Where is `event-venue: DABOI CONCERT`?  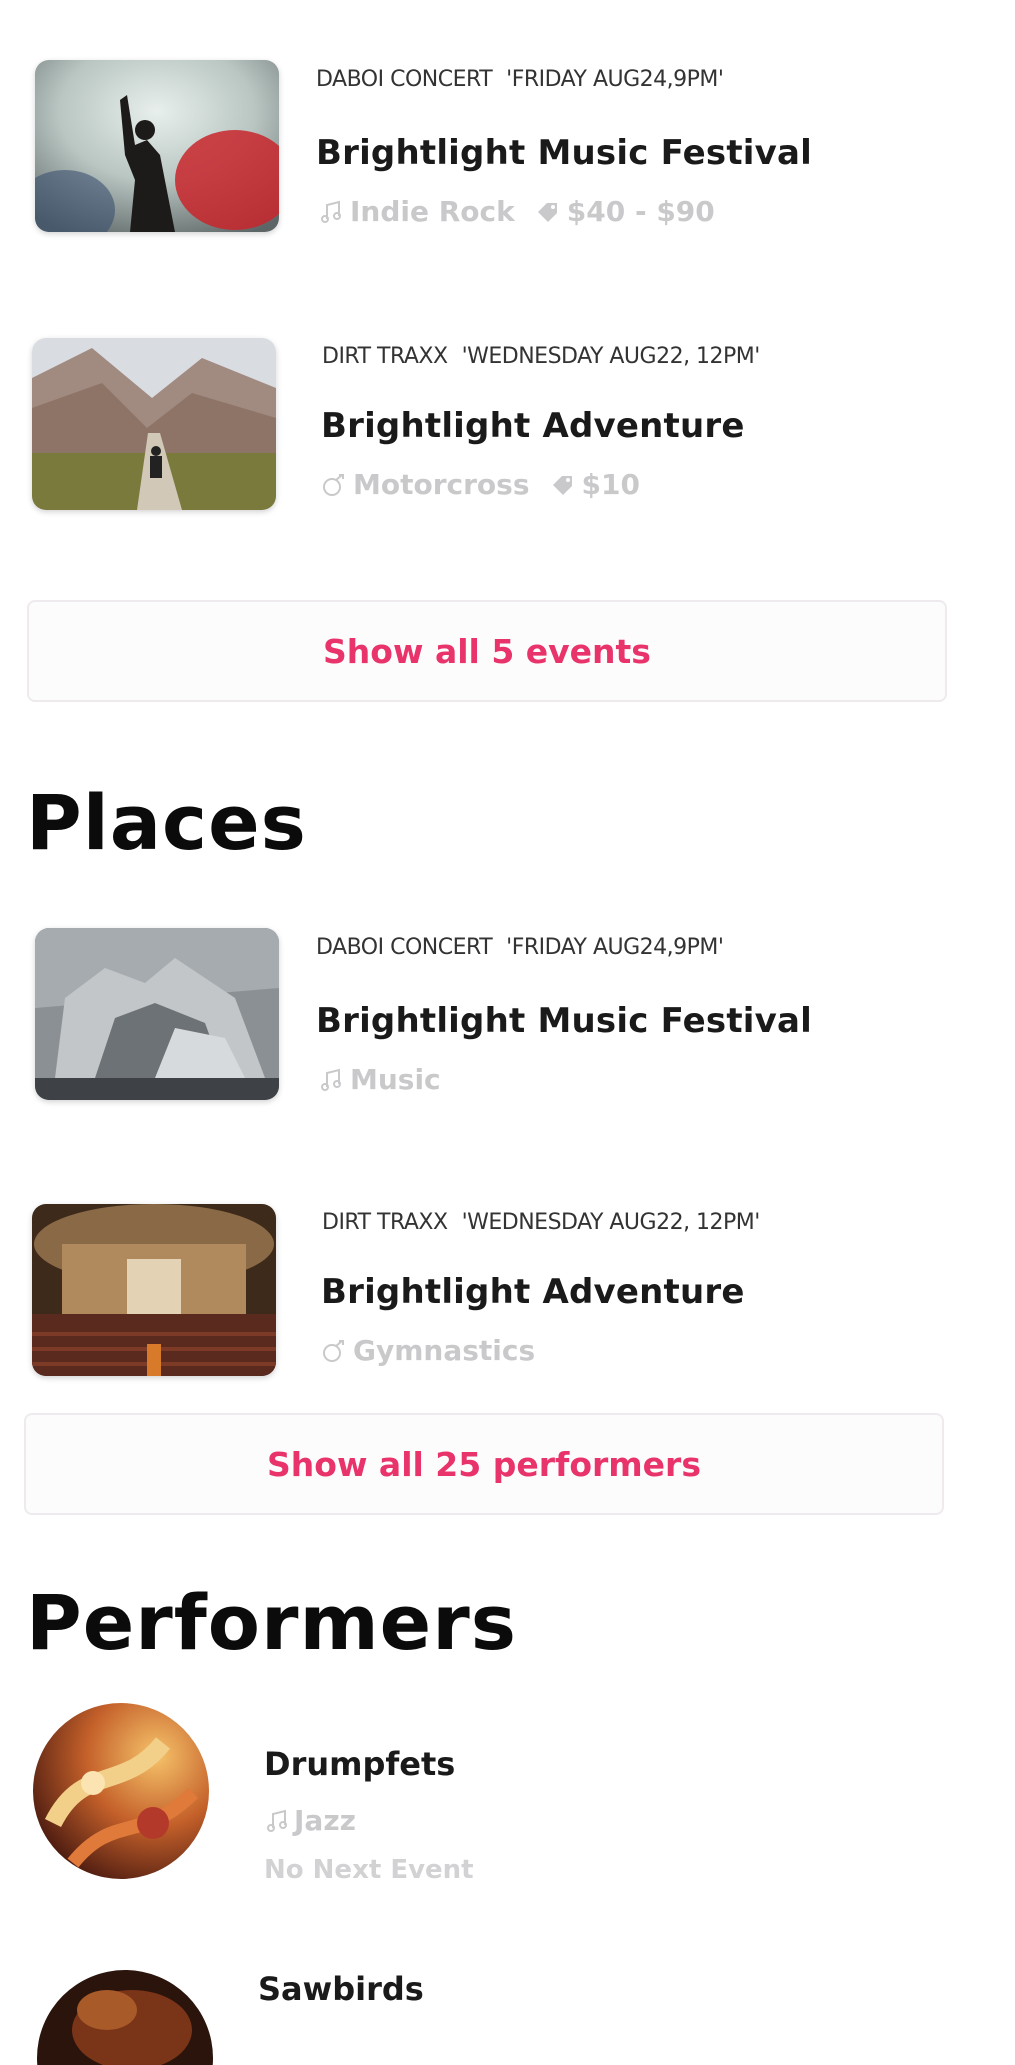 event-venue: DABOI CONCERT is located at coordinates (404, 79).